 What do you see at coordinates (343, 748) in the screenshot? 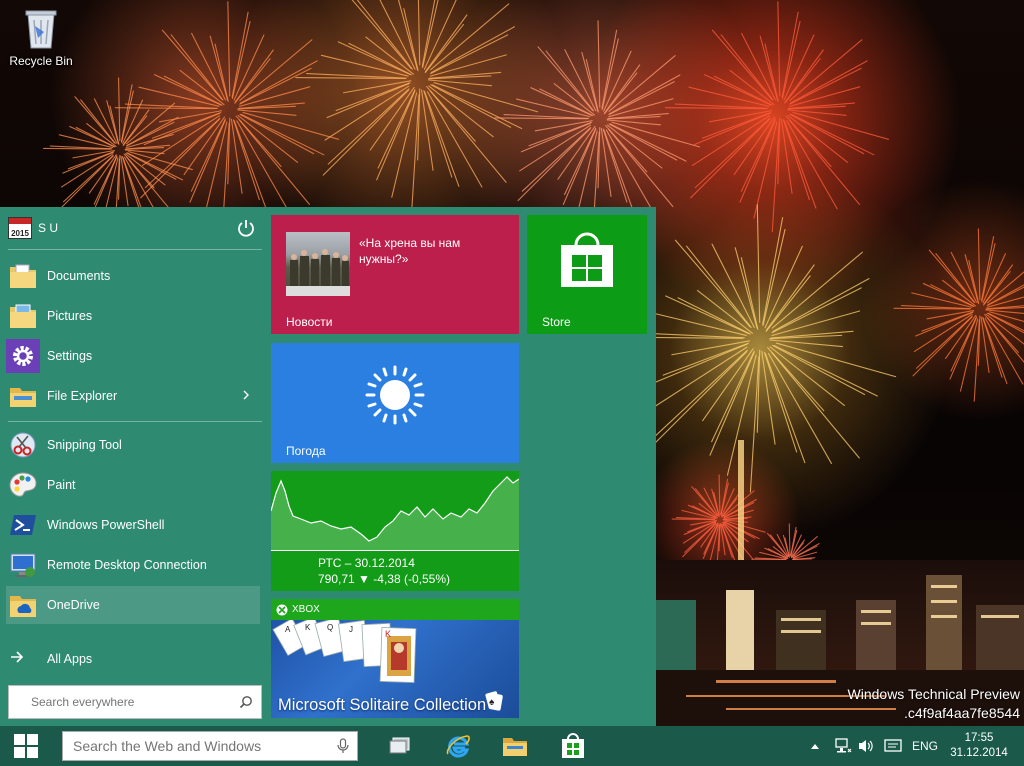
I see `microphone-icon` at bounding box center [343, 748].